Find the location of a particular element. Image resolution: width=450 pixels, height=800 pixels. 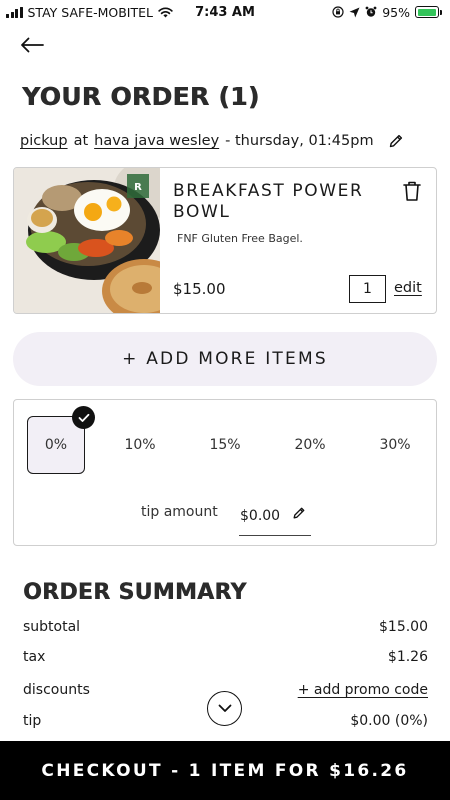

item-price: $15.00 is located at coordinates (199, 289).